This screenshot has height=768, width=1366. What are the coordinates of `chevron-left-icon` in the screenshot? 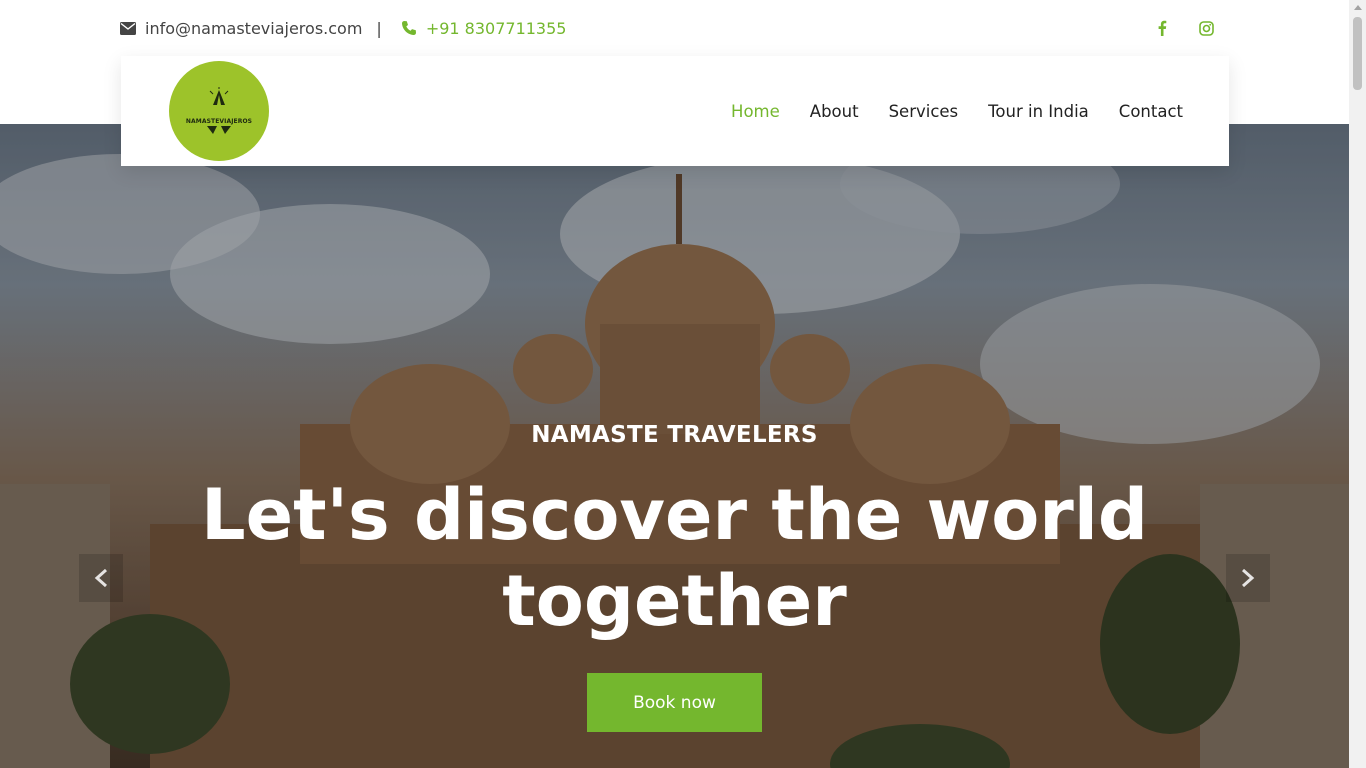 It's located at (100, 578).